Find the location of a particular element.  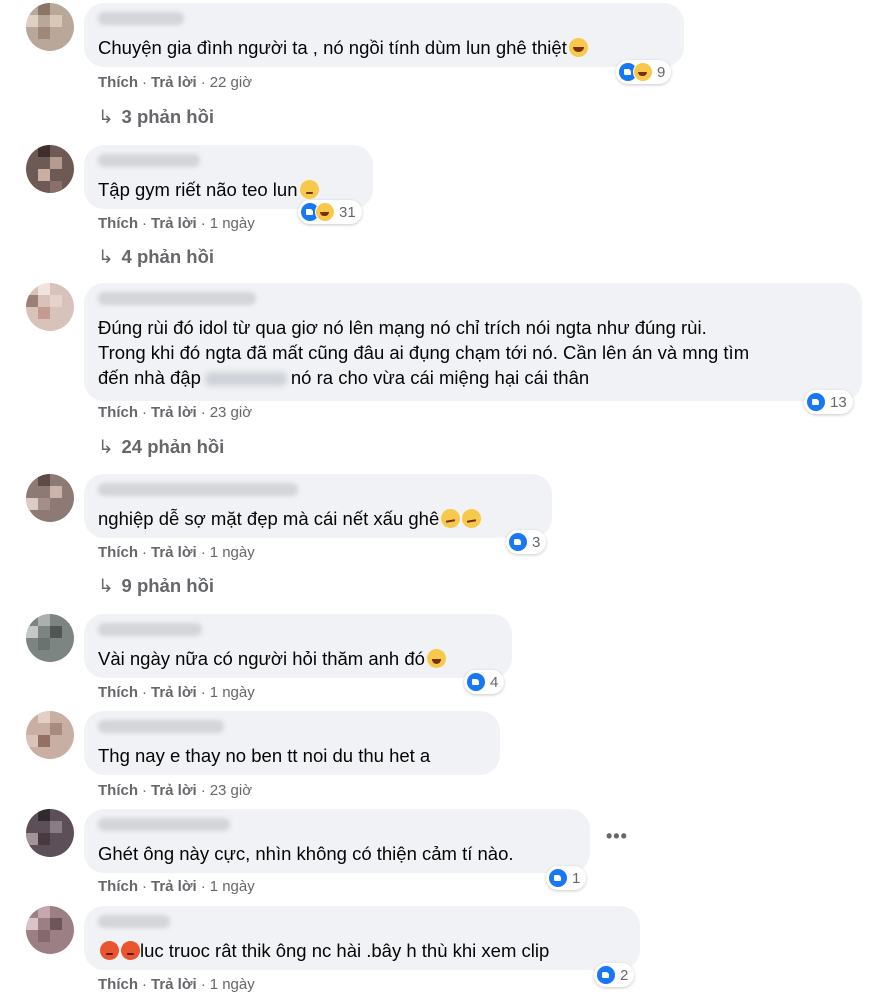

comment-bubble: Vài ngày nữa có người hỏi thăm anh đó is located at coordinates (298, 646).